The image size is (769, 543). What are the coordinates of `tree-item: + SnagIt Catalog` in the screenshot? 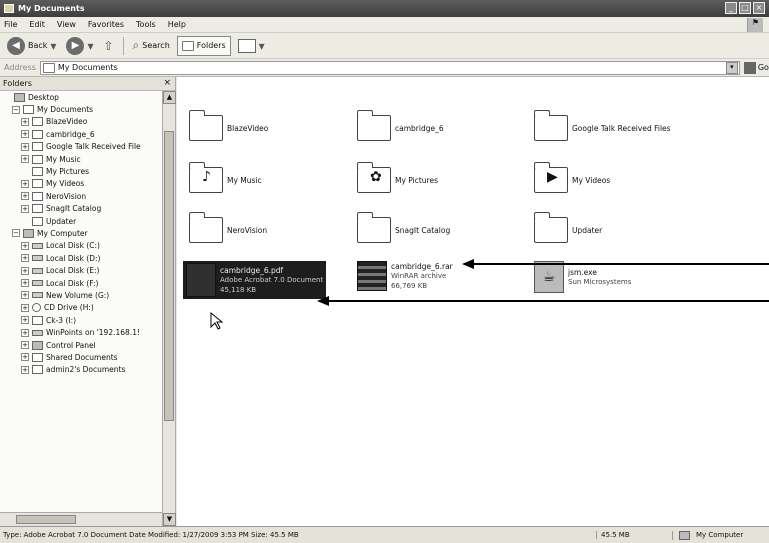 It's located at (81, 209).